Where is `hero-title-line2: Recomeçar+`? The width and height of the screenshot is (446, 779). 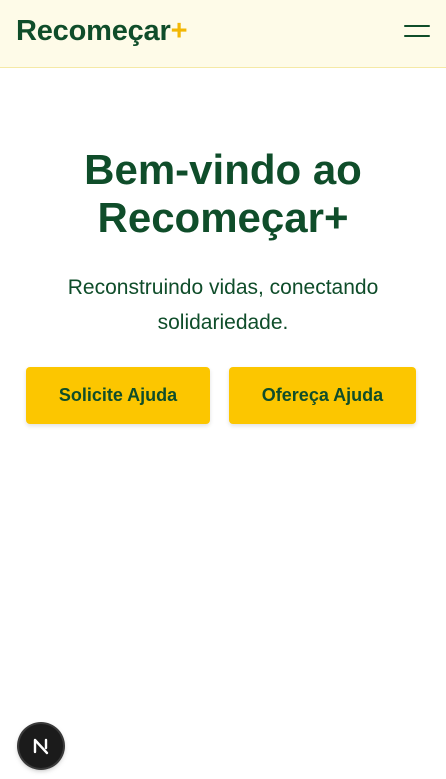 hero-title-line2: Recomeçar+ is located at coordinates (223, 217).